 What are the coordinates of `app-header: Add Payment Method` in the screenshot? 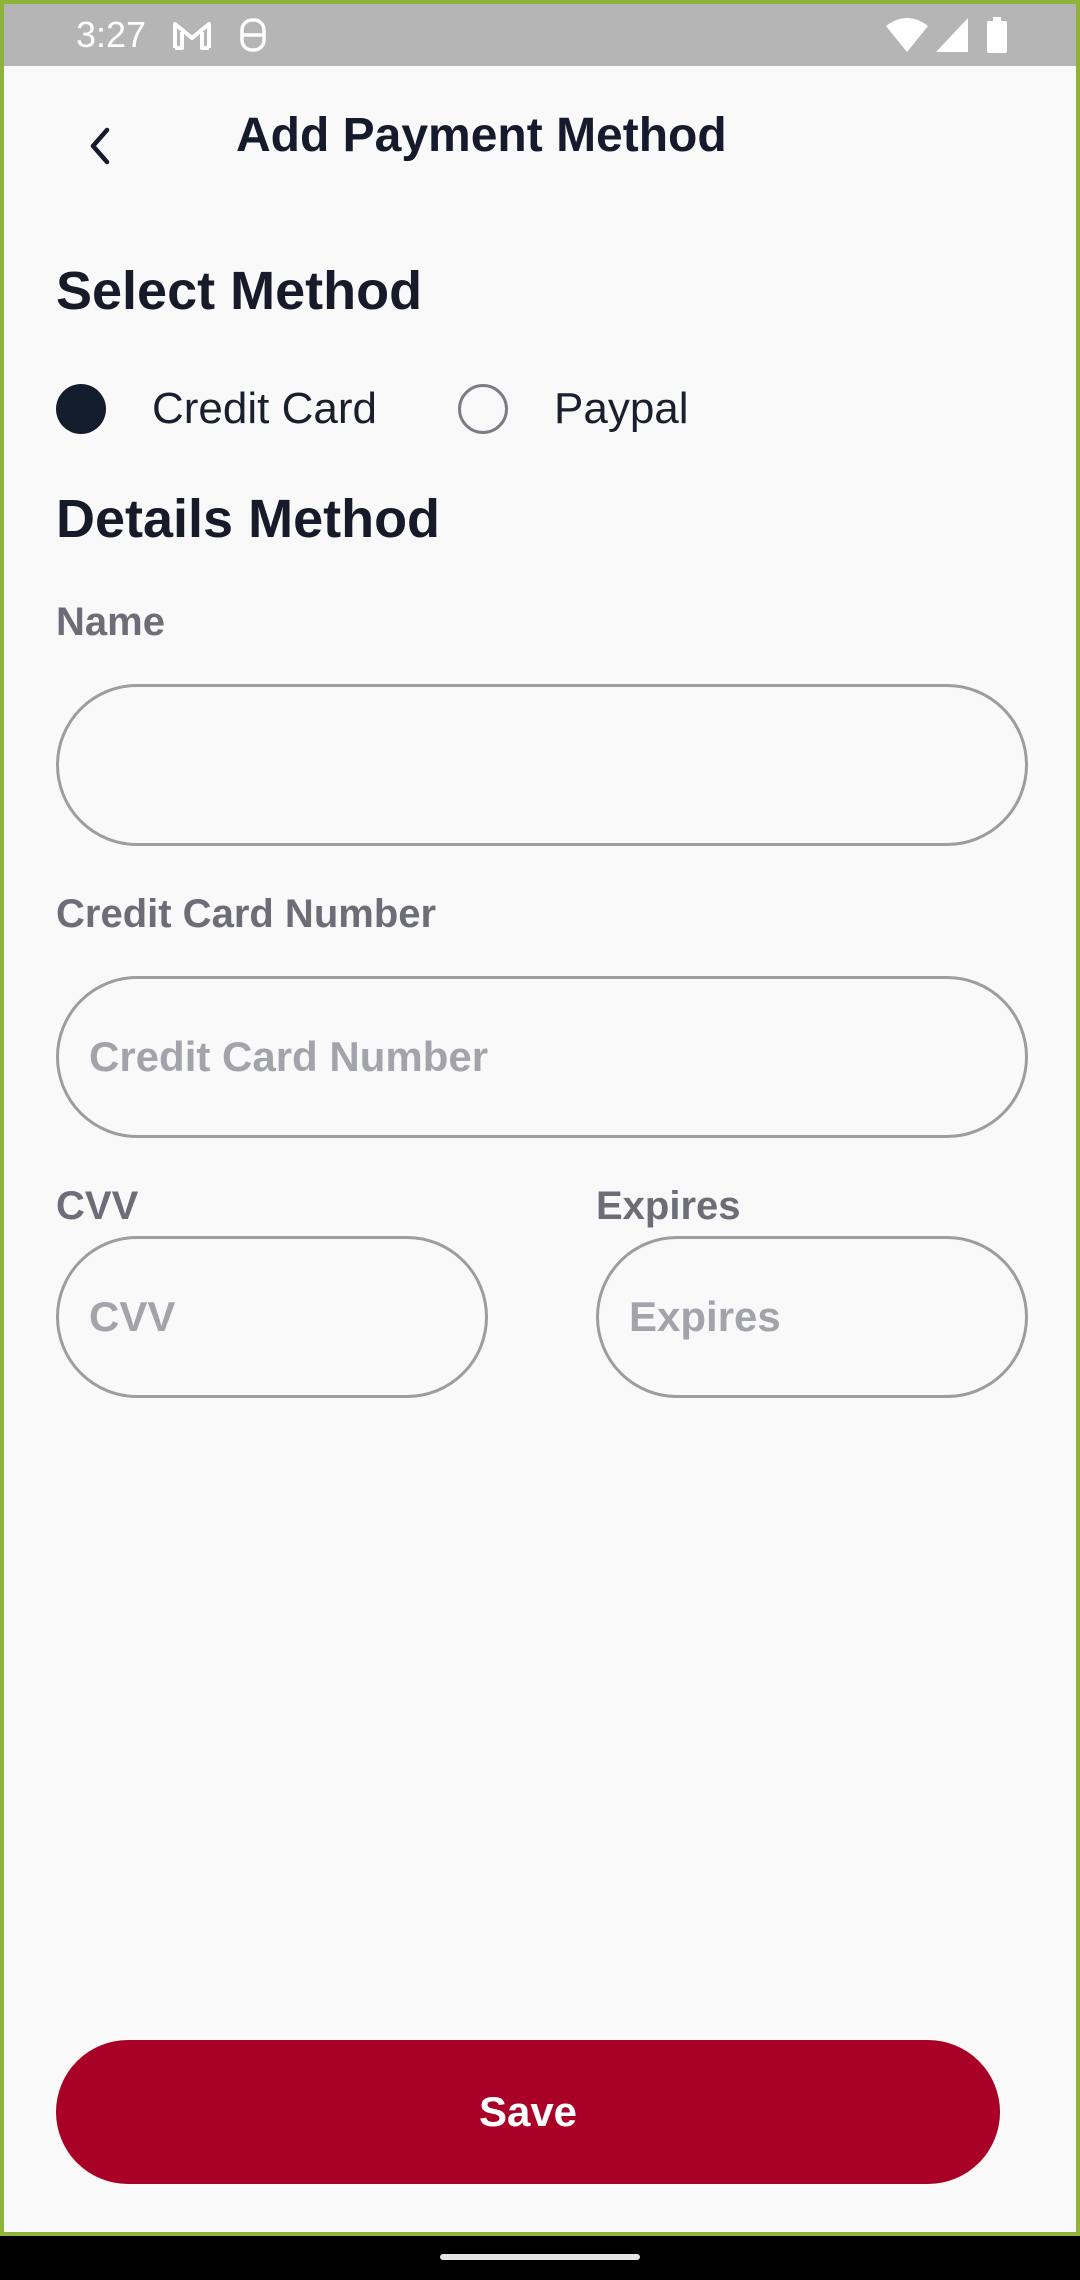 It's located at (540, 136).